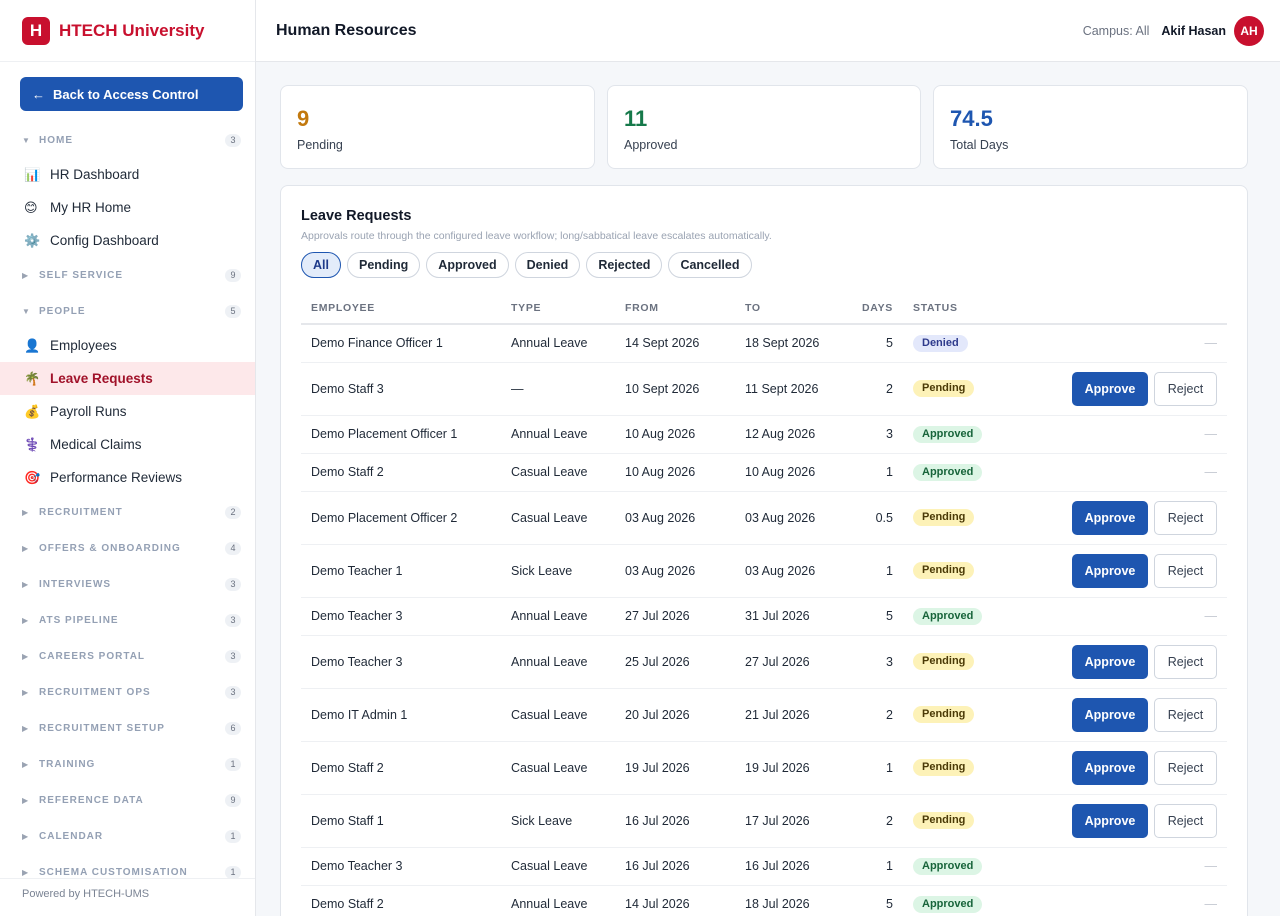 The width and height of the screenshot is (1280, 916). I want to click on sidebar-item-label: Performance Reviews, so click(116, 477).